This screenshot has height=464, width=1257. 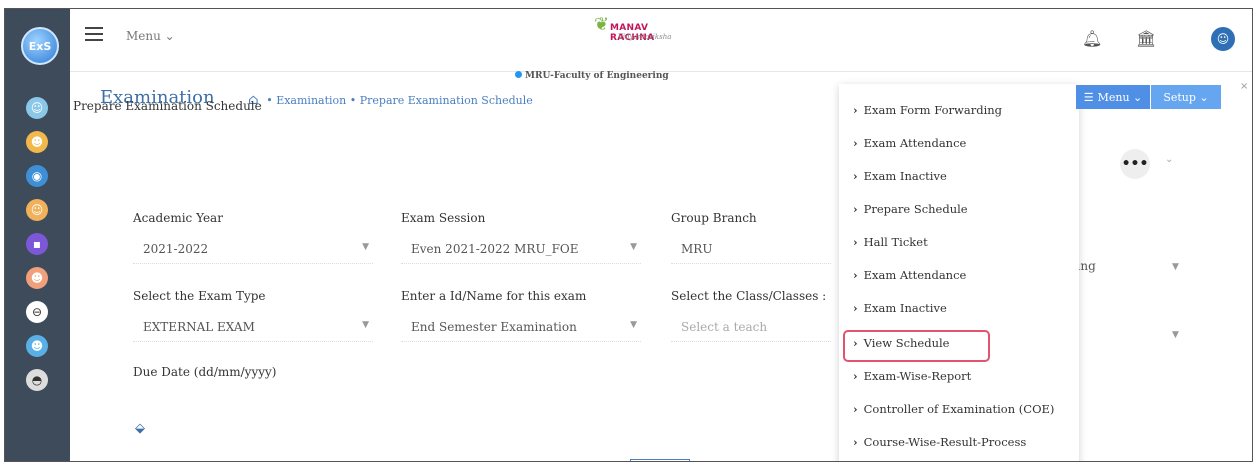 I want to click on menu-item-coe: › Controller of Examination (COE), so click(x=953, y=409).